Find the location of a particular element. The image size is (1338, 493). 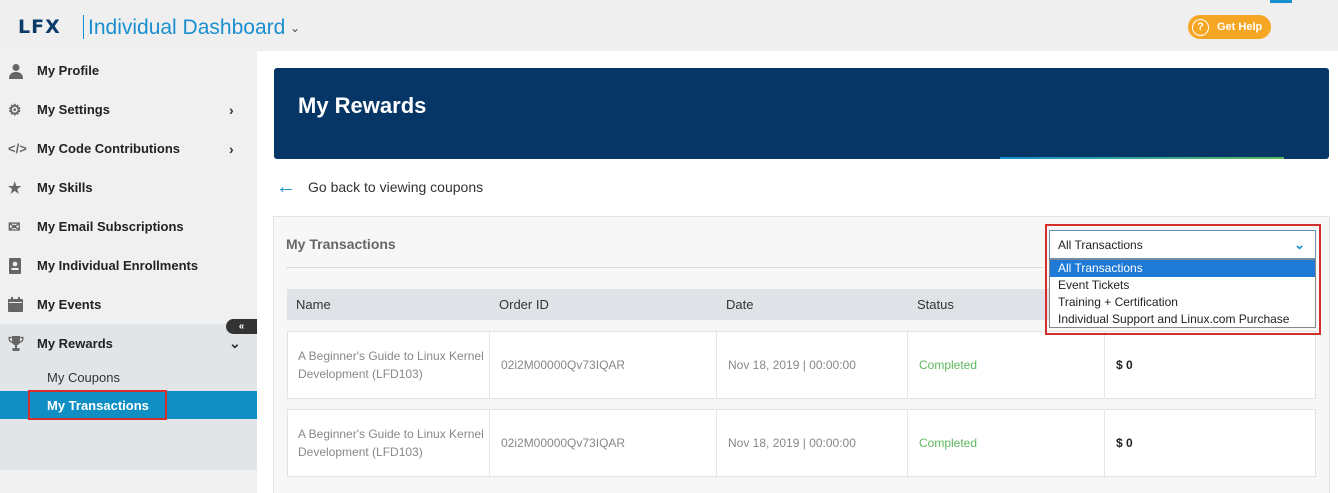

sidebar-item-my-events: My Events is located at coordinates (128, 304).